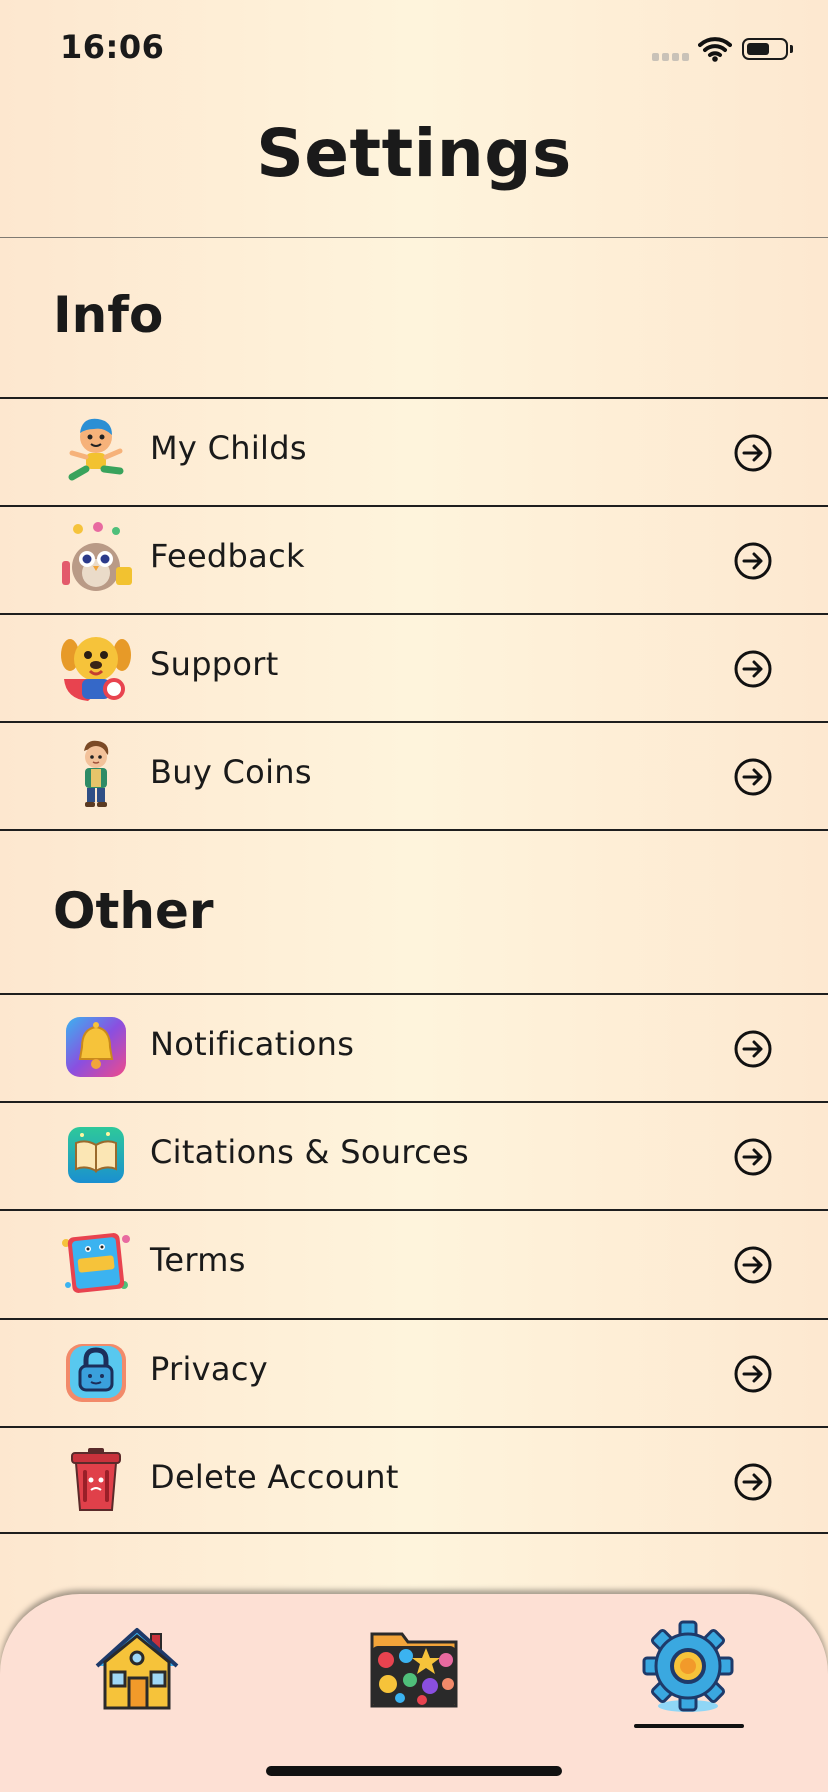  What do you see at coordinates (252, 1044) in the screenshot?
I see `row-label: Notifications` at bounding box center [252, 1044].